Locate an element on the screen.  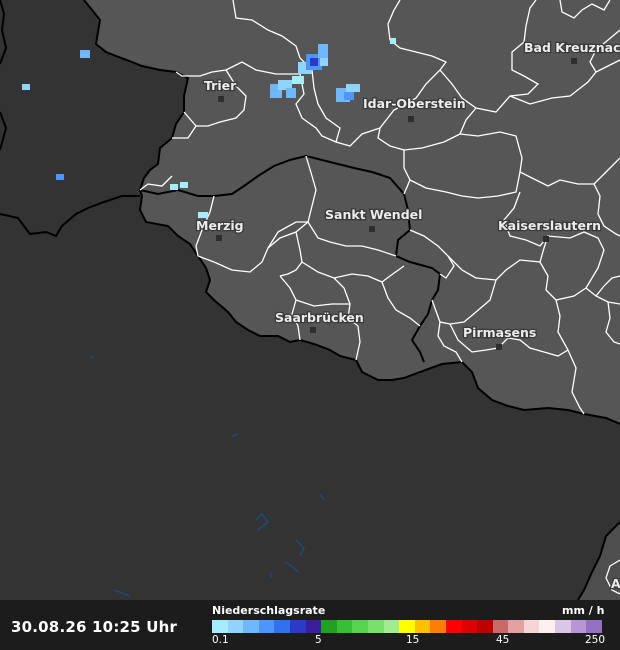
legend-tick: 5 is located at coordinates (318, 640).